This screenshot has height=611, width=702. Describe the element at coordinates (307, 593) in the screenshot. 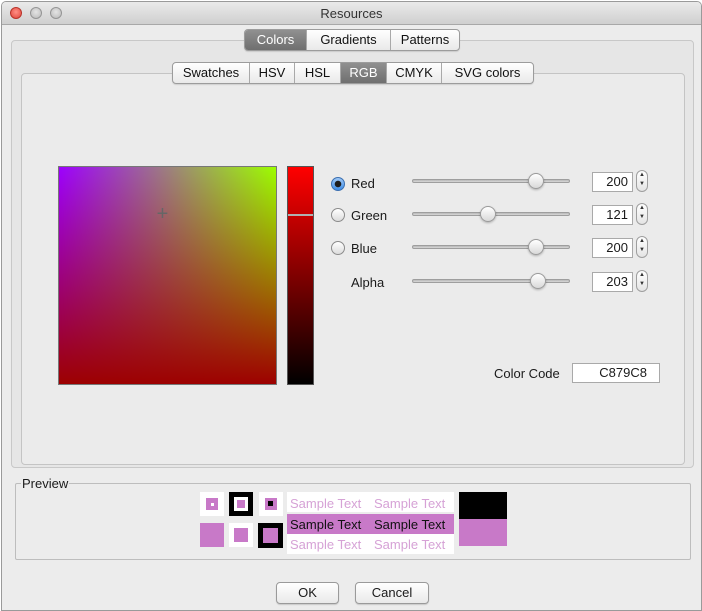

I see `ok-button: OK` at that location.